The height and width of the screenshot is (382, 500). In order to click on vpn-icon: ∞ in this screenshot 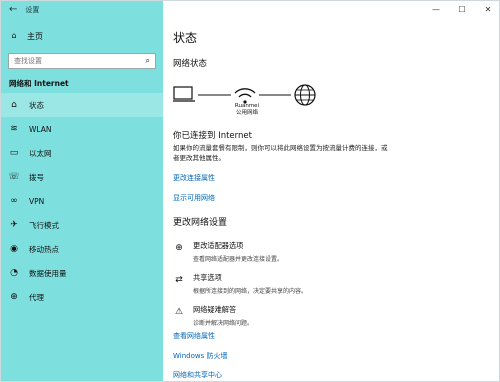, I will do `click(14, 200)`.